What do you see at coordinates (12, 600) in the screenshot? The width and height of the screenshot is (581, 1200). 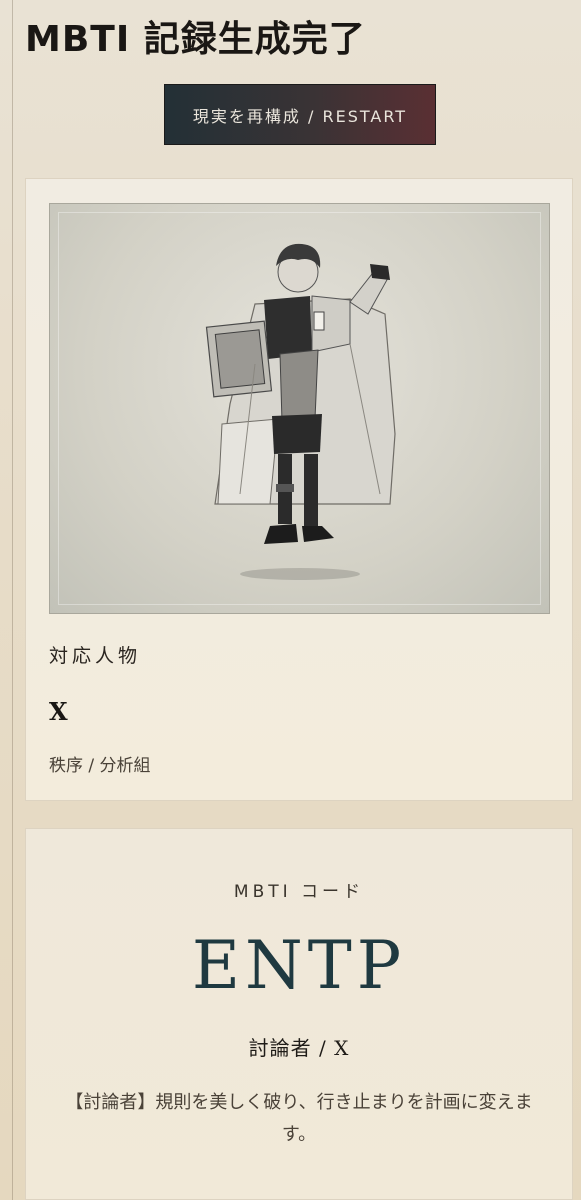 I see `page-left-rule` at bounding box center [12, 600].